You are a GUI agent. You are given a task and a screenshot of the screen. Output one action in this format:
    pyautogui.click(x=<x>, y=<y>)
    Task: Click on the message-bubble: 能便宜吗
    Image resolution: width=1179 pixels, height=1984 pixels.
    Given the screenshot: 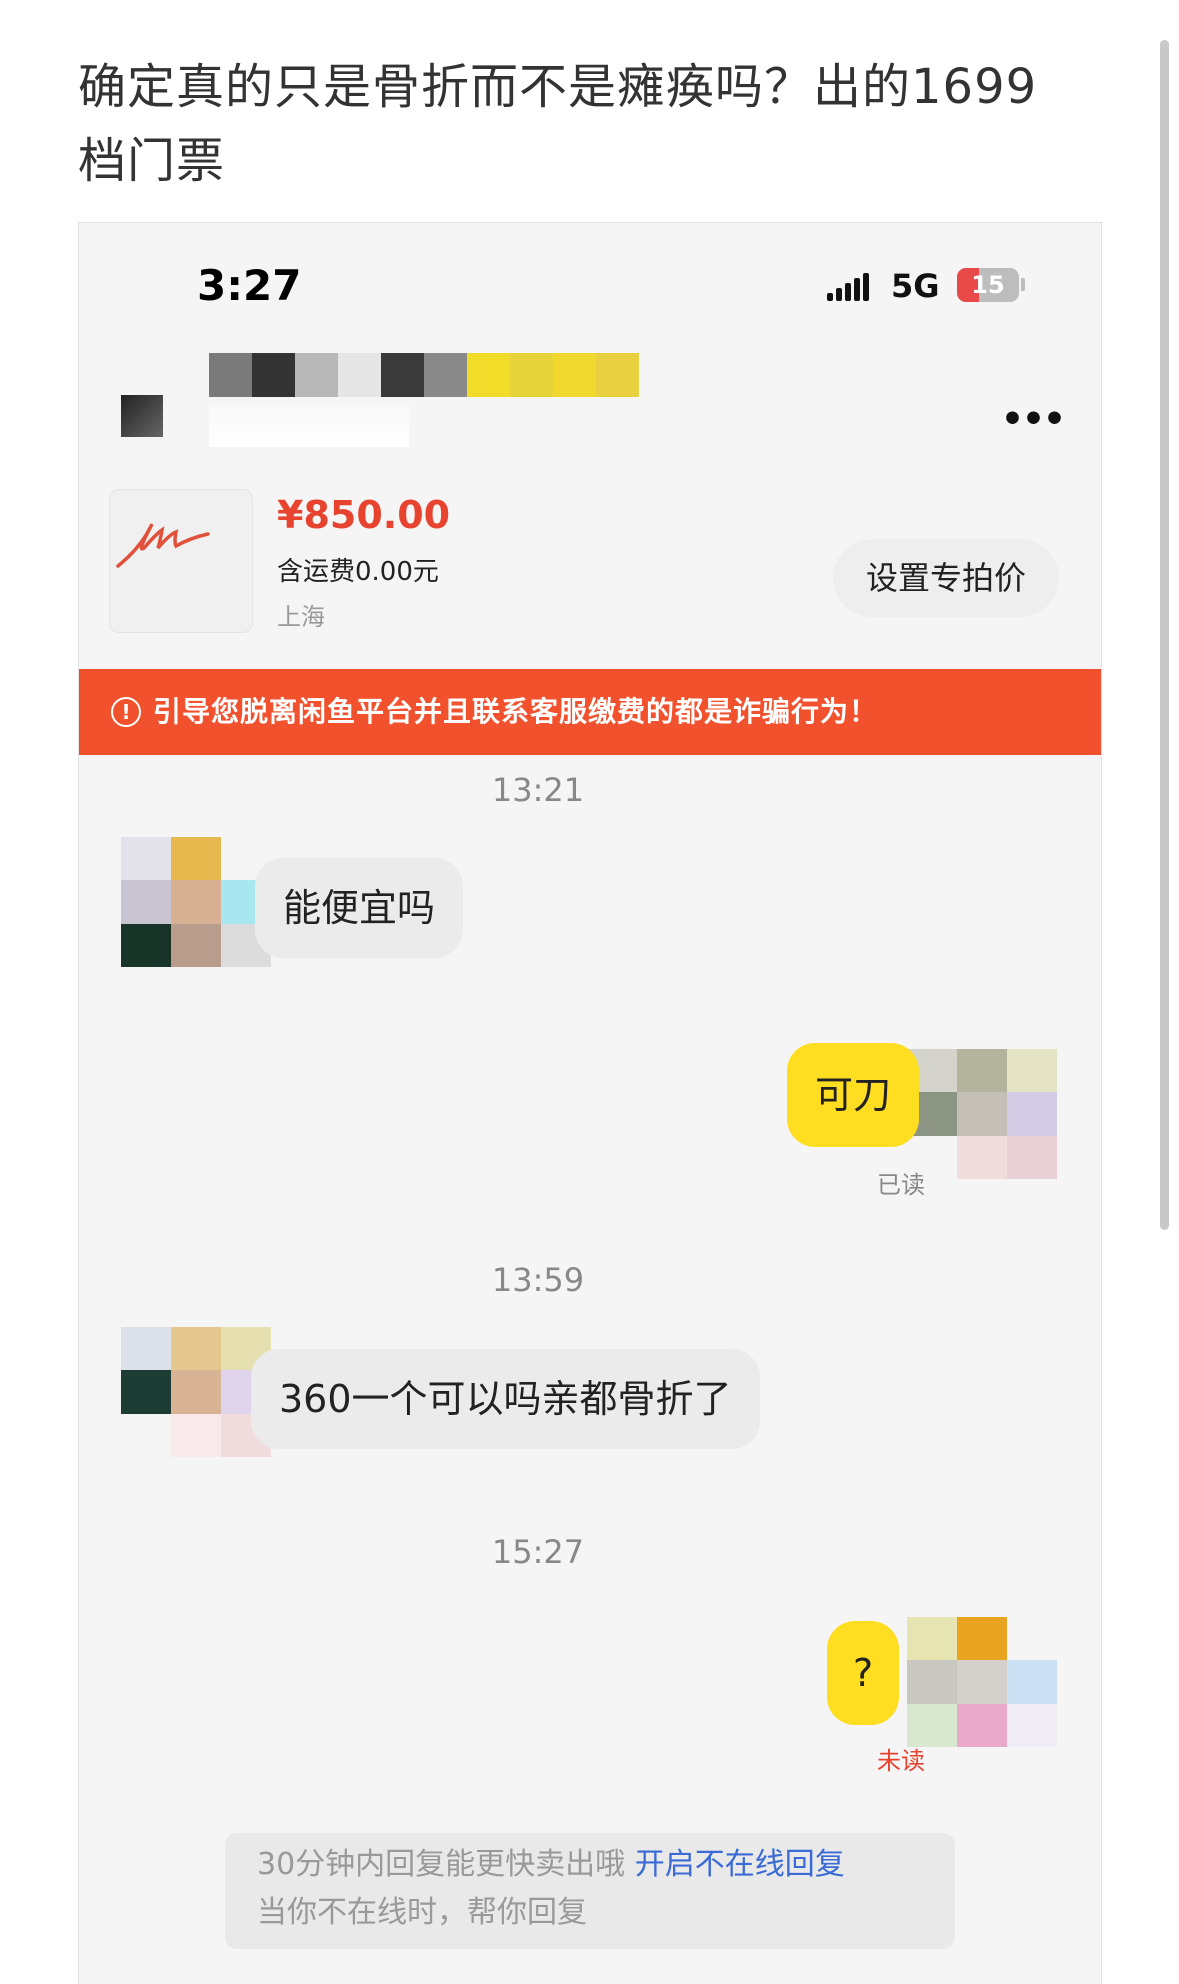 What is the action you would take?
    pyautogui.click(x=359, y=908)
    